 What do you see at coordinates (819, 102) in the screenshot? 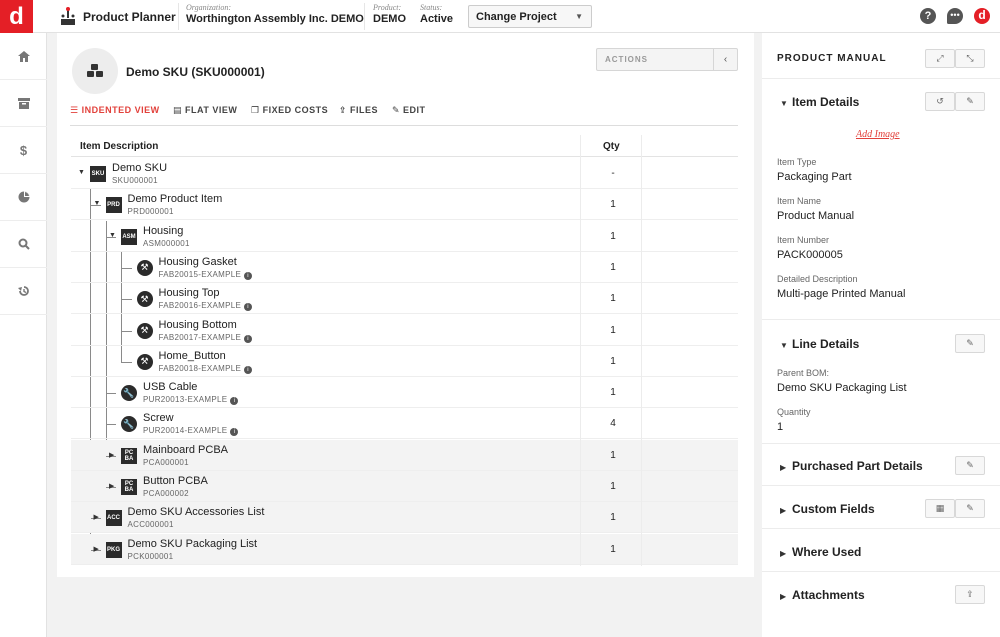
I see `section-item-details: ▼ Item Details` at bounding box center [819, 102].